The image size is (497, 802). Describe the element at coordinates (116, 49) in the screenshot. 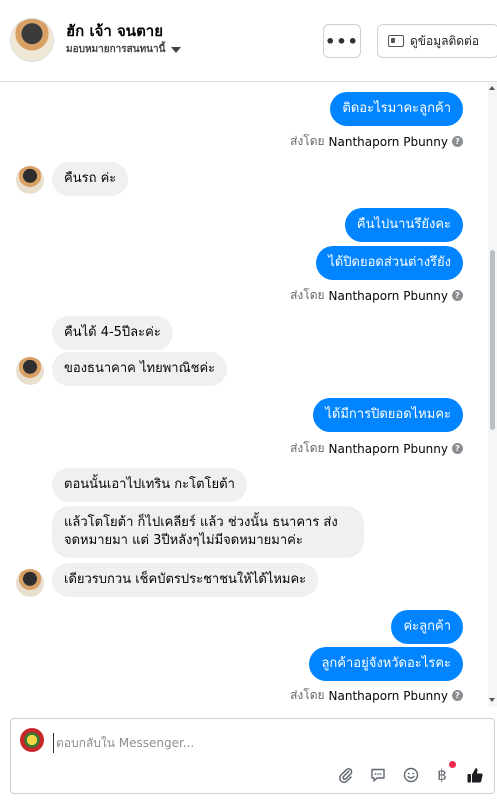

I see `assign-conversation-label: มอบหมายการสนทนานี้` at that location.